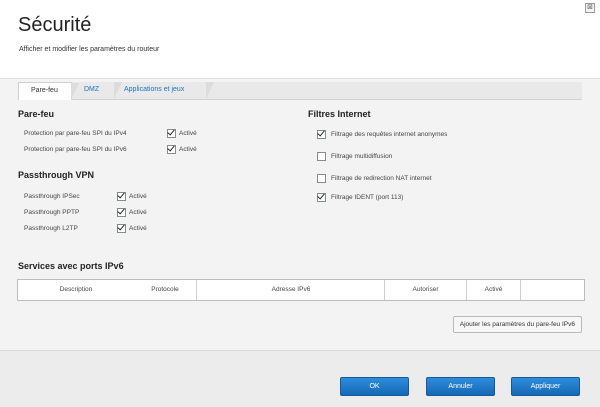  I want to click on column-header-protocole: Protocole, so click(165, 289).